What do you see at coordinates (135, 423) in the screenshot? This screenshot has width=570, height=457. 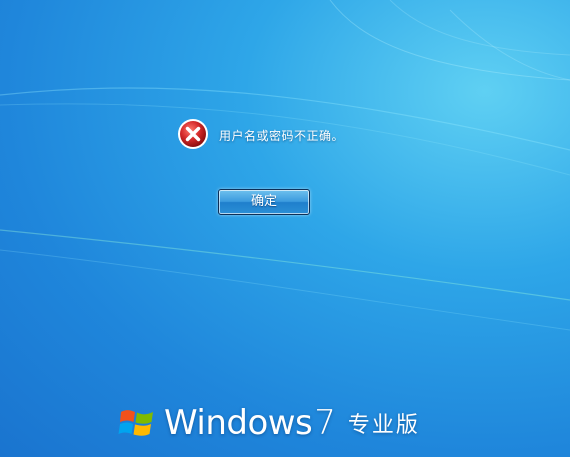 I see `windows-flag-icon` at bounding box center [135, 423].